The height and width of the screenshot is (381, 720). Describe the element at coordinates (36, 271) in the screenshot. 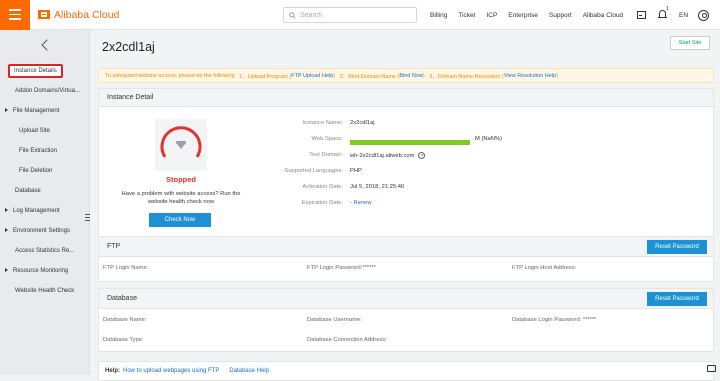

I see `sidebar-item-resource-monitoring: Resource Monitoring` at that location.